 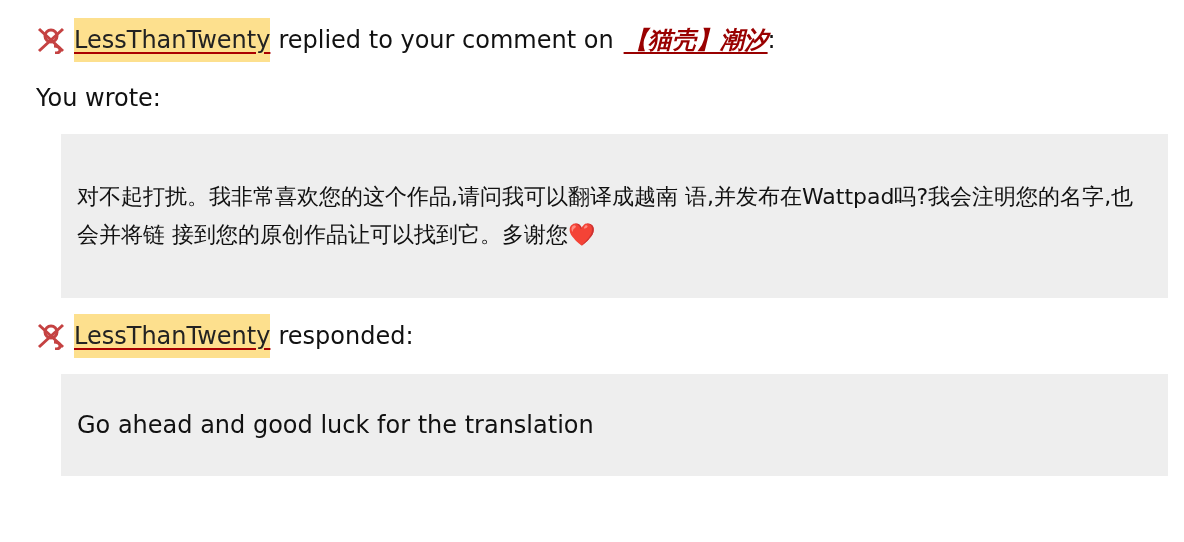 I want to click on notification-text: replied to your comment on, so click(x=446, y=40).